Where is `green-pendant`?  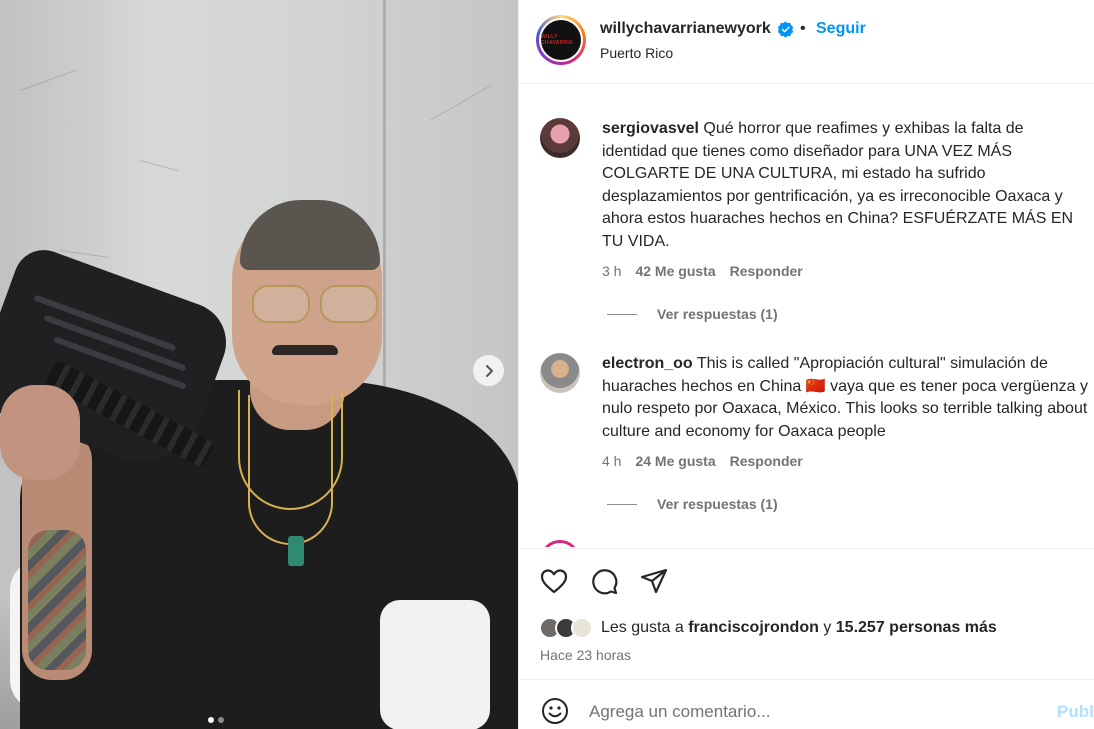 green-pendant is located at coordinates (296, 551).